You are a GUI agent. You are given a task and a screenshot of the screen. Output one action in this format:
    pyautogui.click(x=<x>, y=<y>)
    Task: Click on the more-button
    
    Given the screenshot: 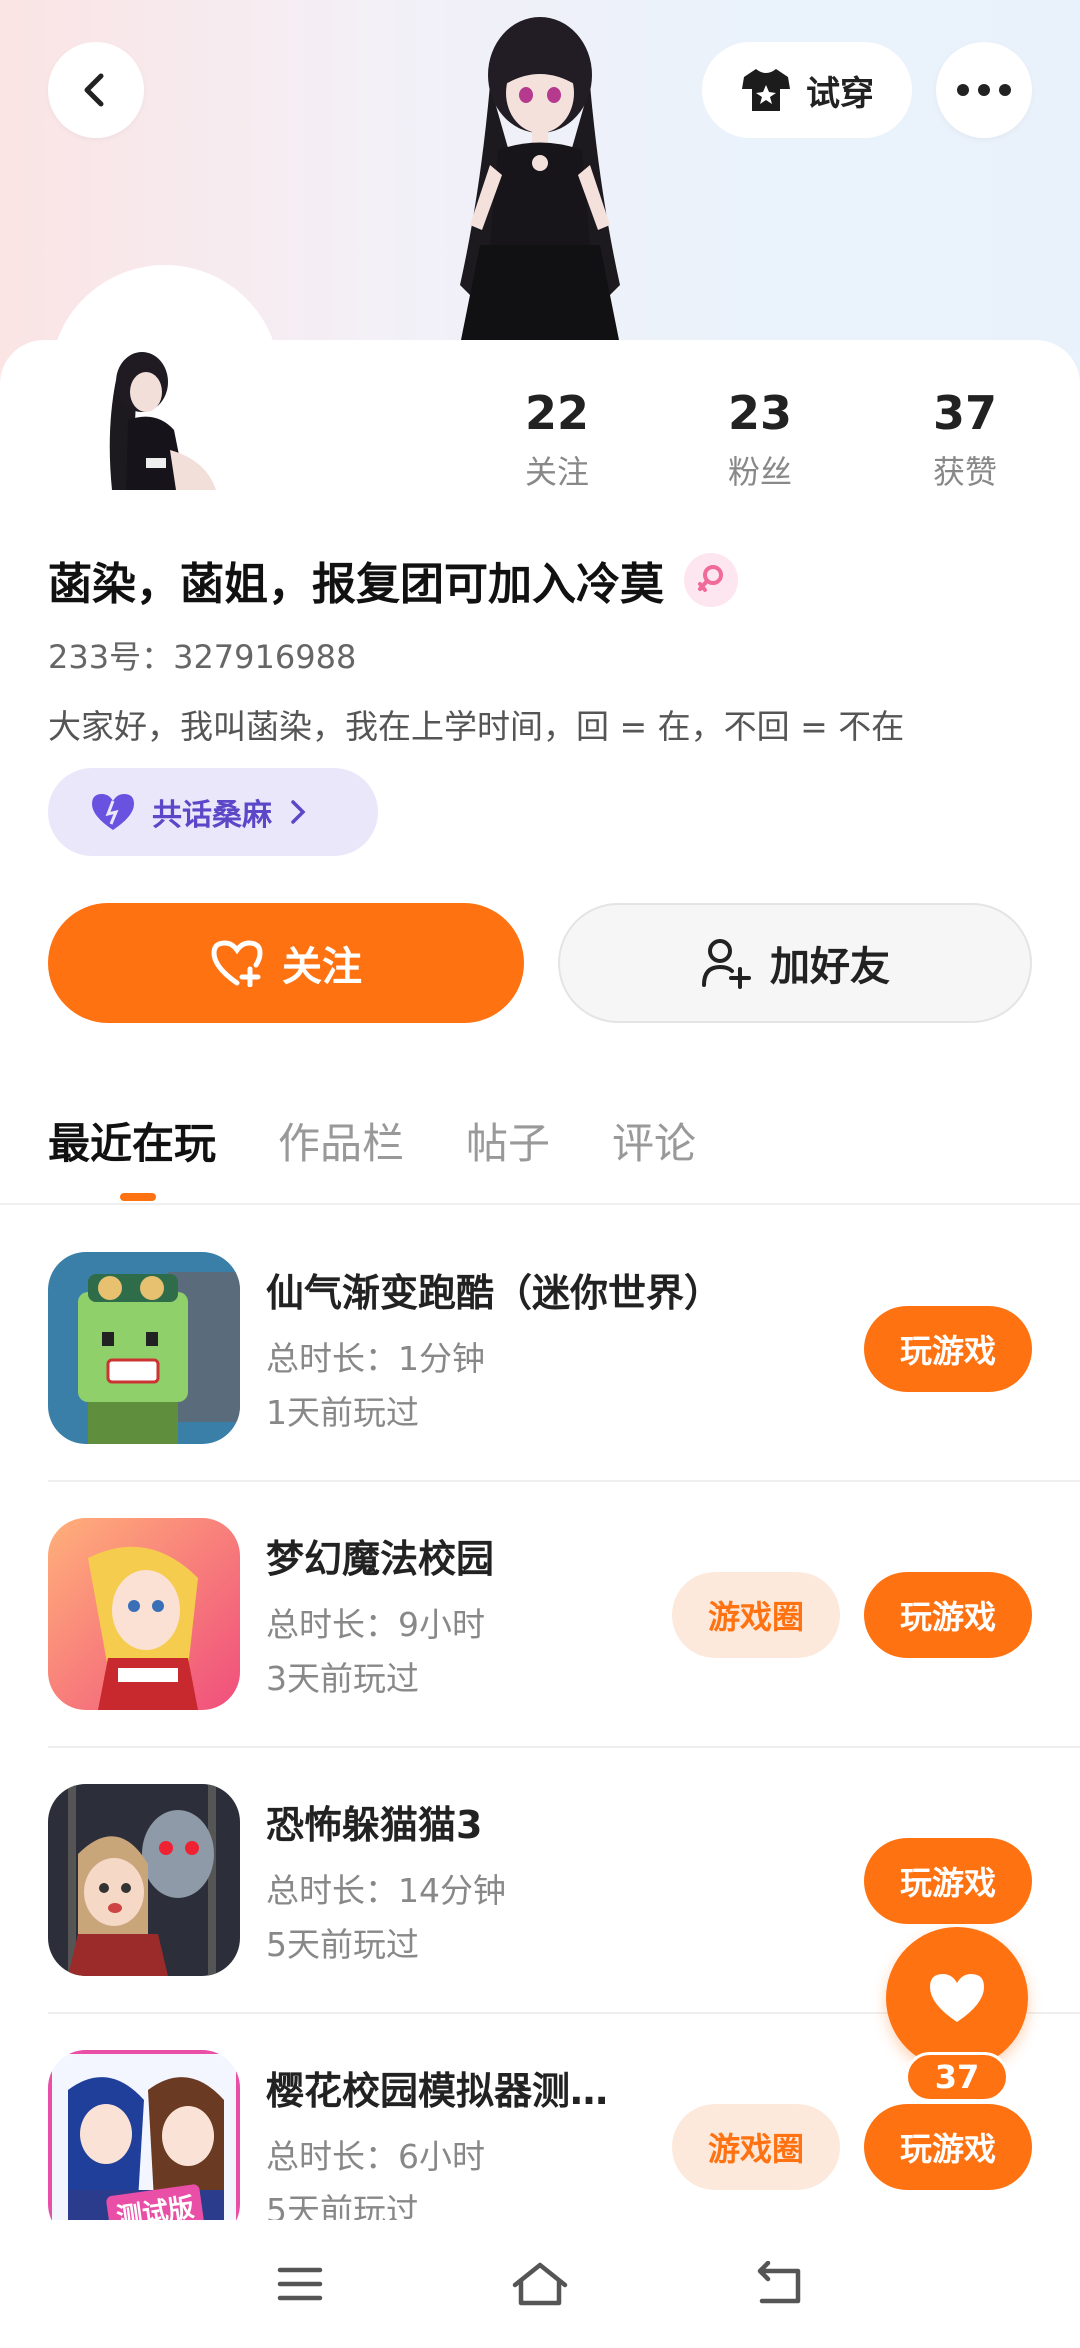 What is the action you would take?
    pyautogui.click(x=984, y=90)
    